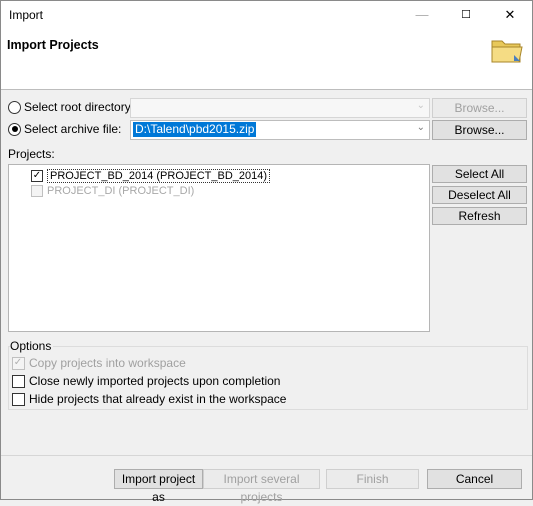 Image resolution: width=533 pixels, height=506 pixels. What do you see at coordinates (135, 107) in the screenshot?
I see `root-directory-value` at bounding box center [135, 107].